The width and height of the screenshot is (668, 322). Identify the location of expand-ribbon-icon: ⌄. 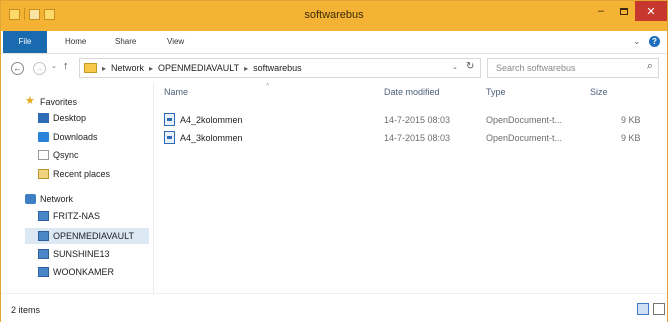
(637, 41).